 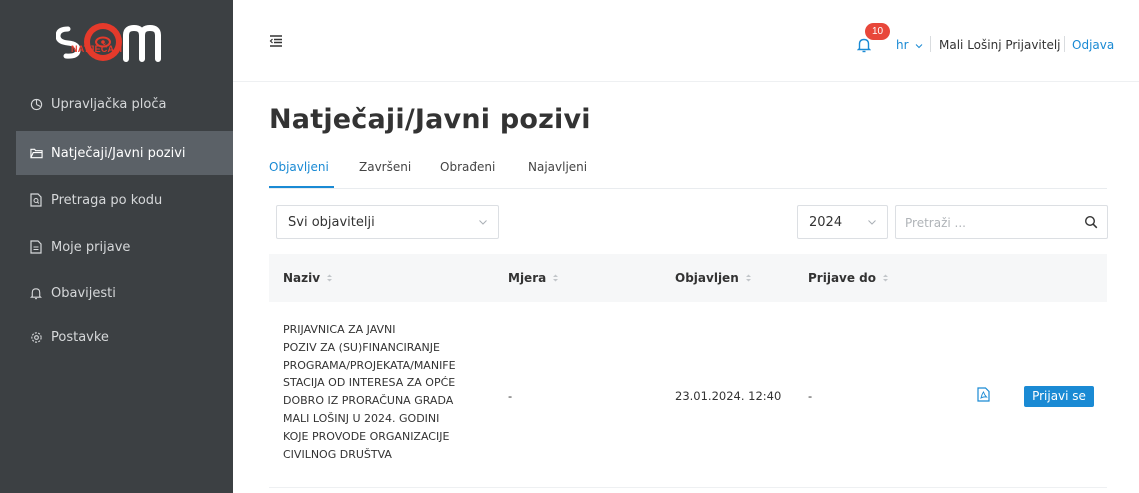 What do you see at coordinates (467, 167) in the screenshot?
I see `tab-processed: Obrađeni` at bounding box center [467, 167].